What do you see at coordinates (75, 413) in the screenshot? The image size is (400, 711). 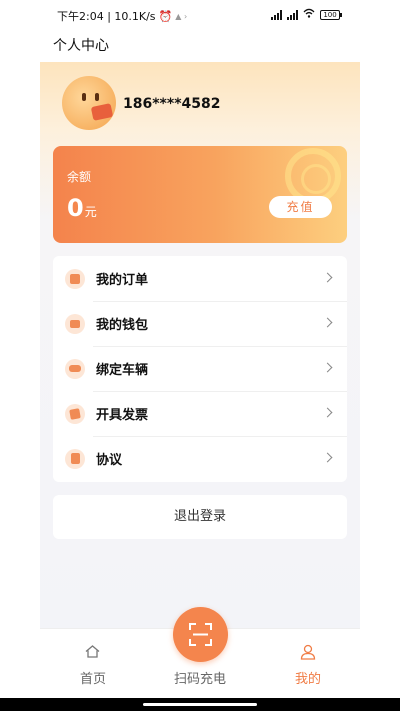 I see `invoice-icon` at bounding box center [75, 413].